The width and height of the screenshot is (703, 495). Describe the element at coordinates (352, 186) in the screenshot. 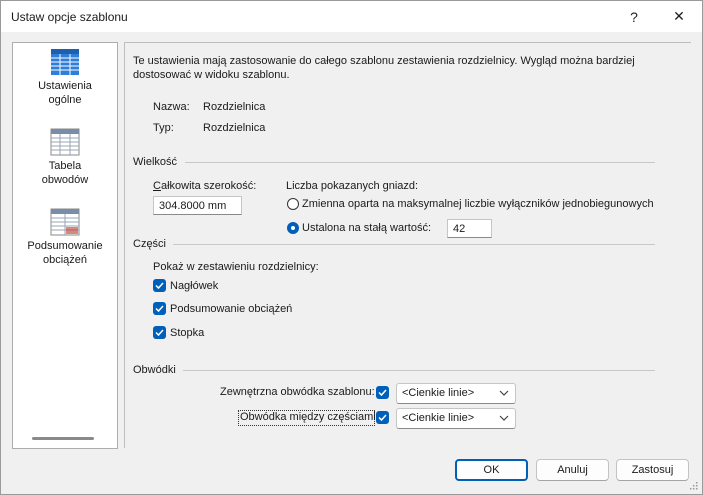

I see `slots-label: Liczba pokazanych gniazd:` at that location.